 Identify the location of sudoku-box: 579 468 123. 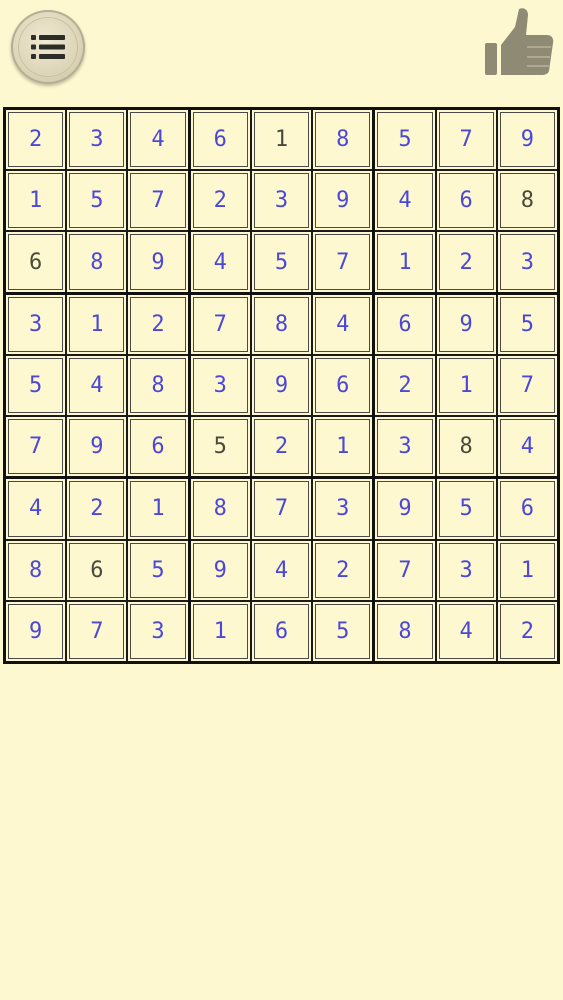
(466, 201).